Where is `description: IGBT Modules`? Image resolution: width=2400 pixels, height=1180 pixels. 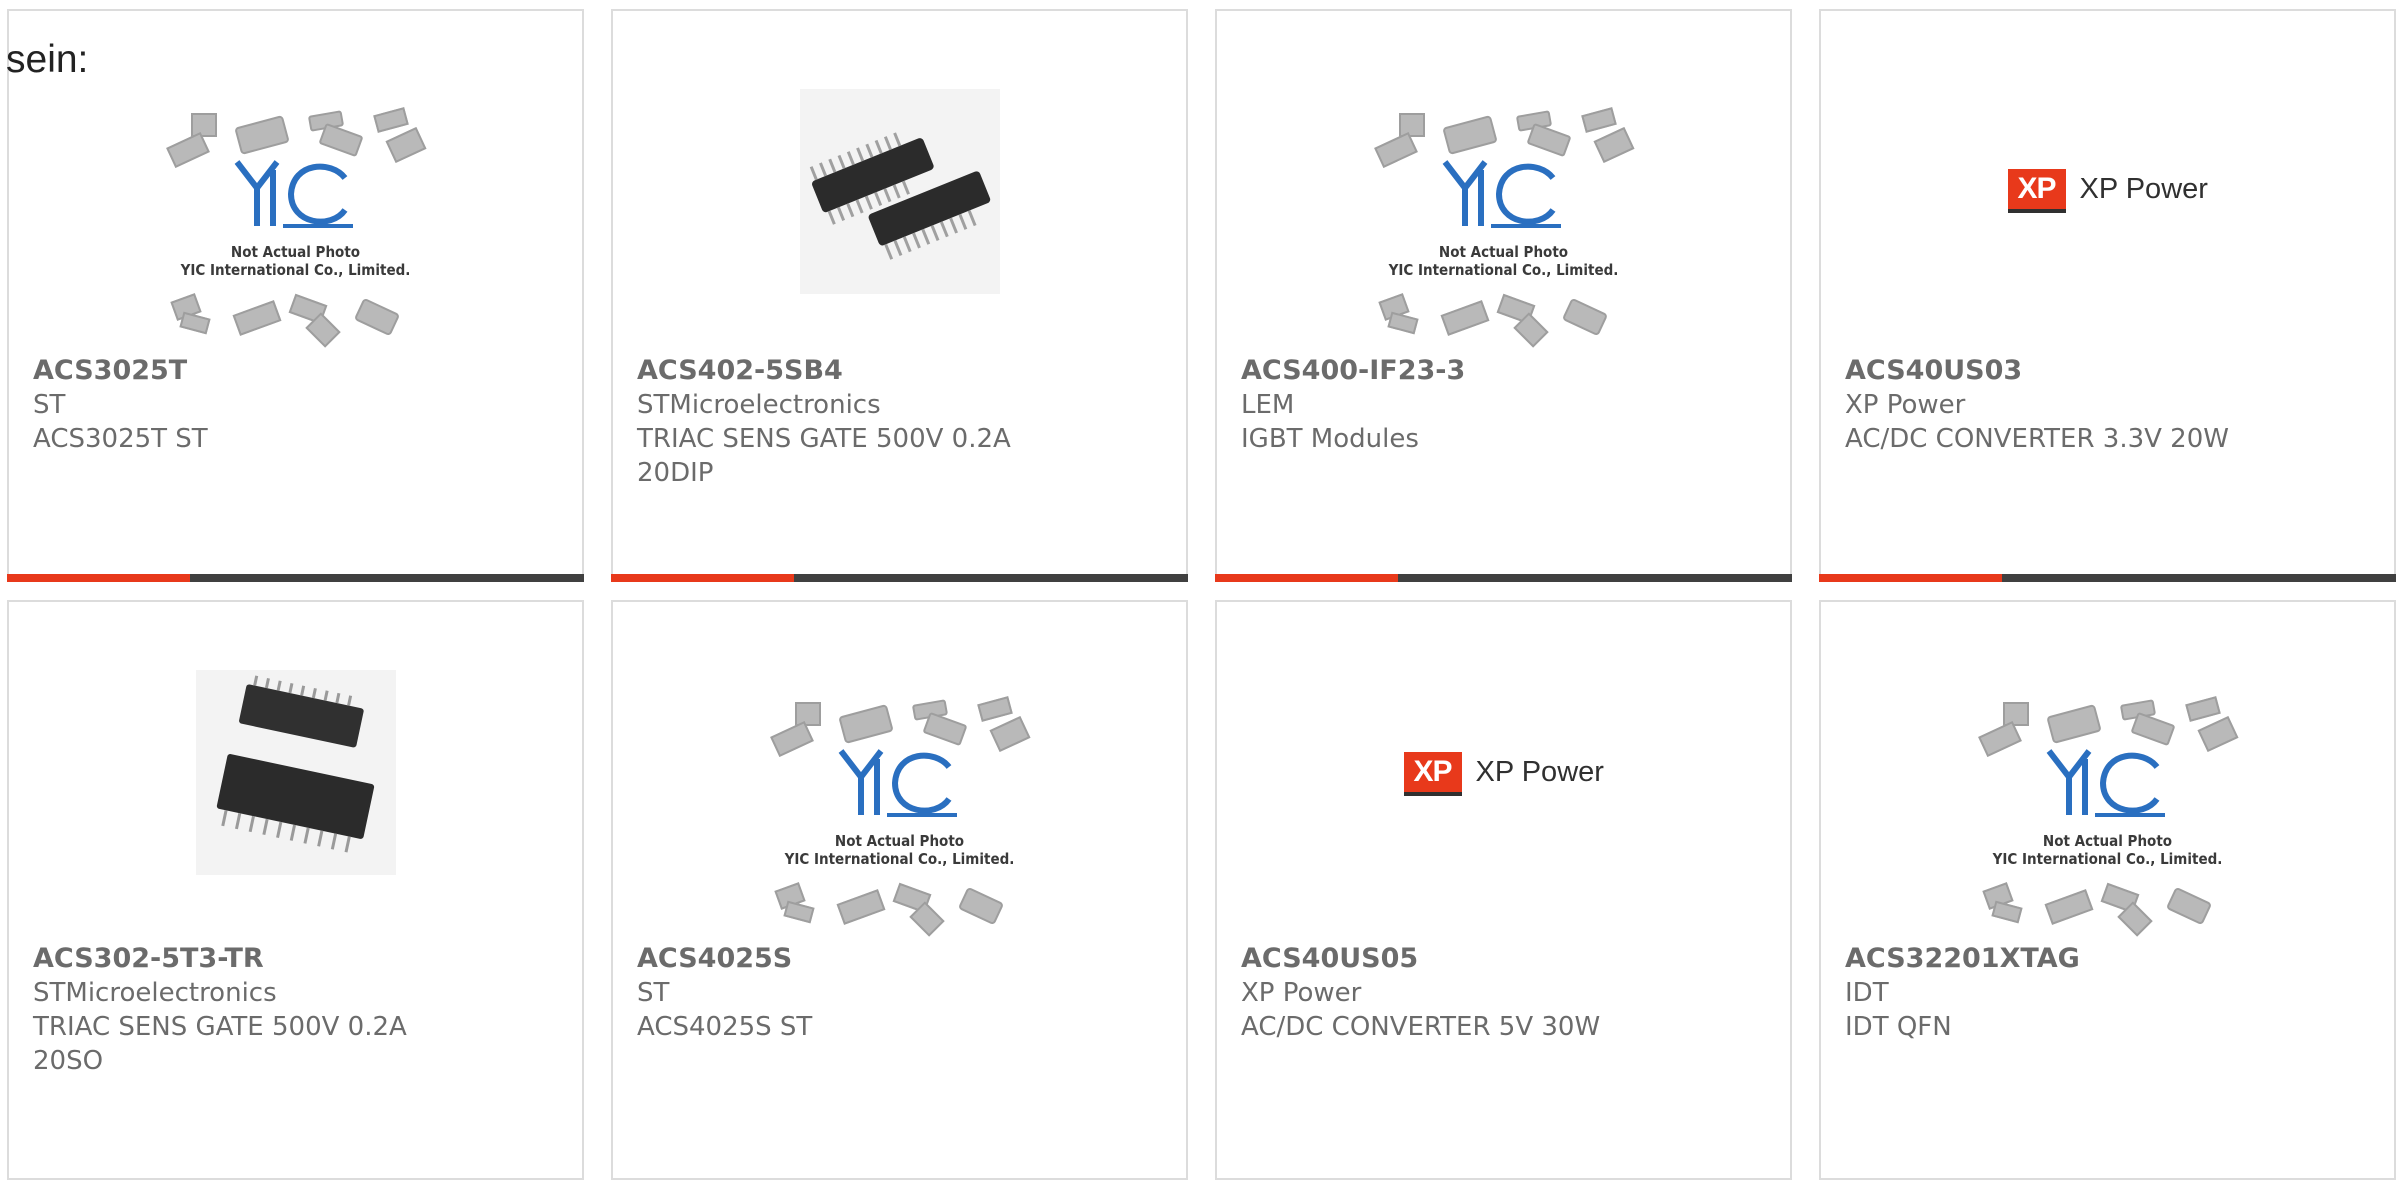 description: IGBT Modules is located at coordinates (1330, 439).